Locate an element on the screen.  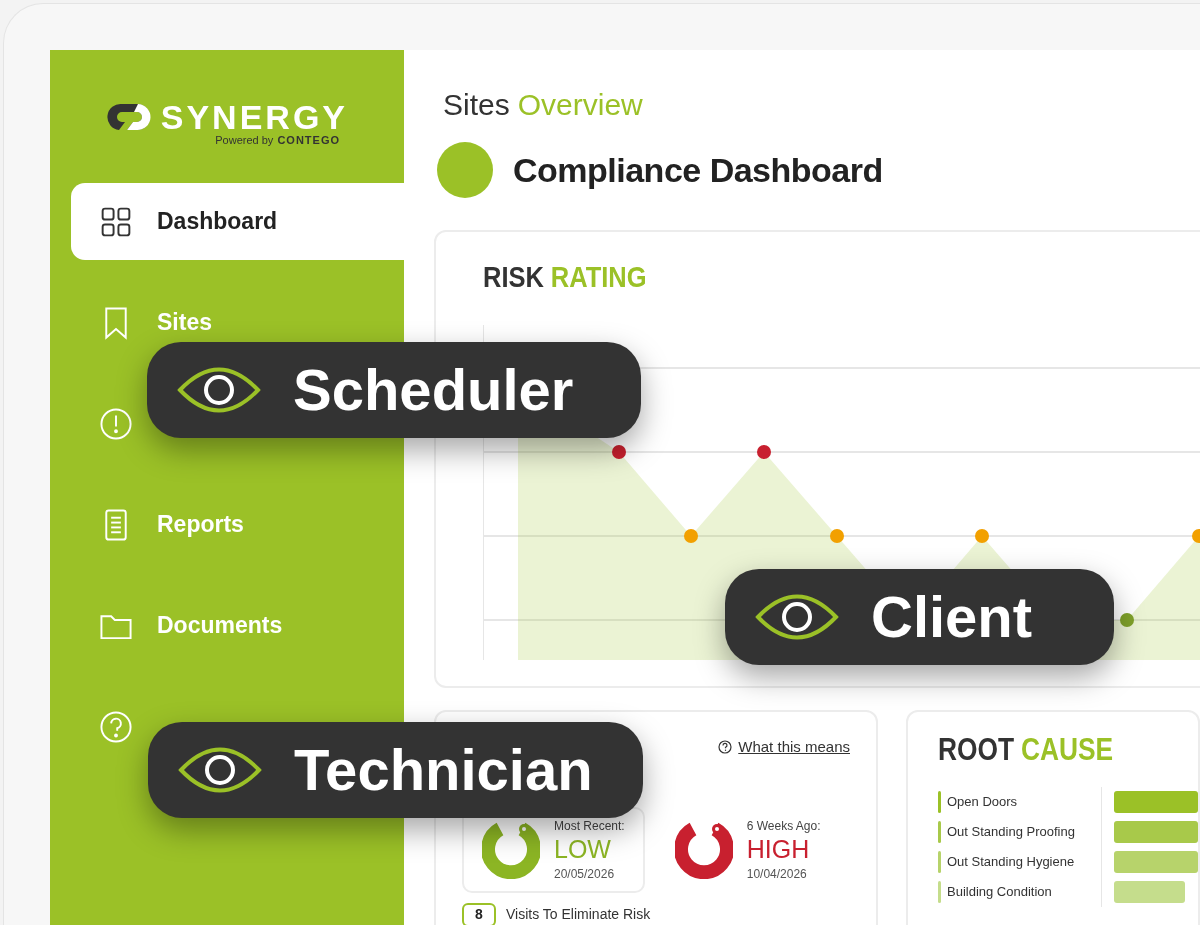
breadcrumb: Sites is located at coordinates (476, 105).